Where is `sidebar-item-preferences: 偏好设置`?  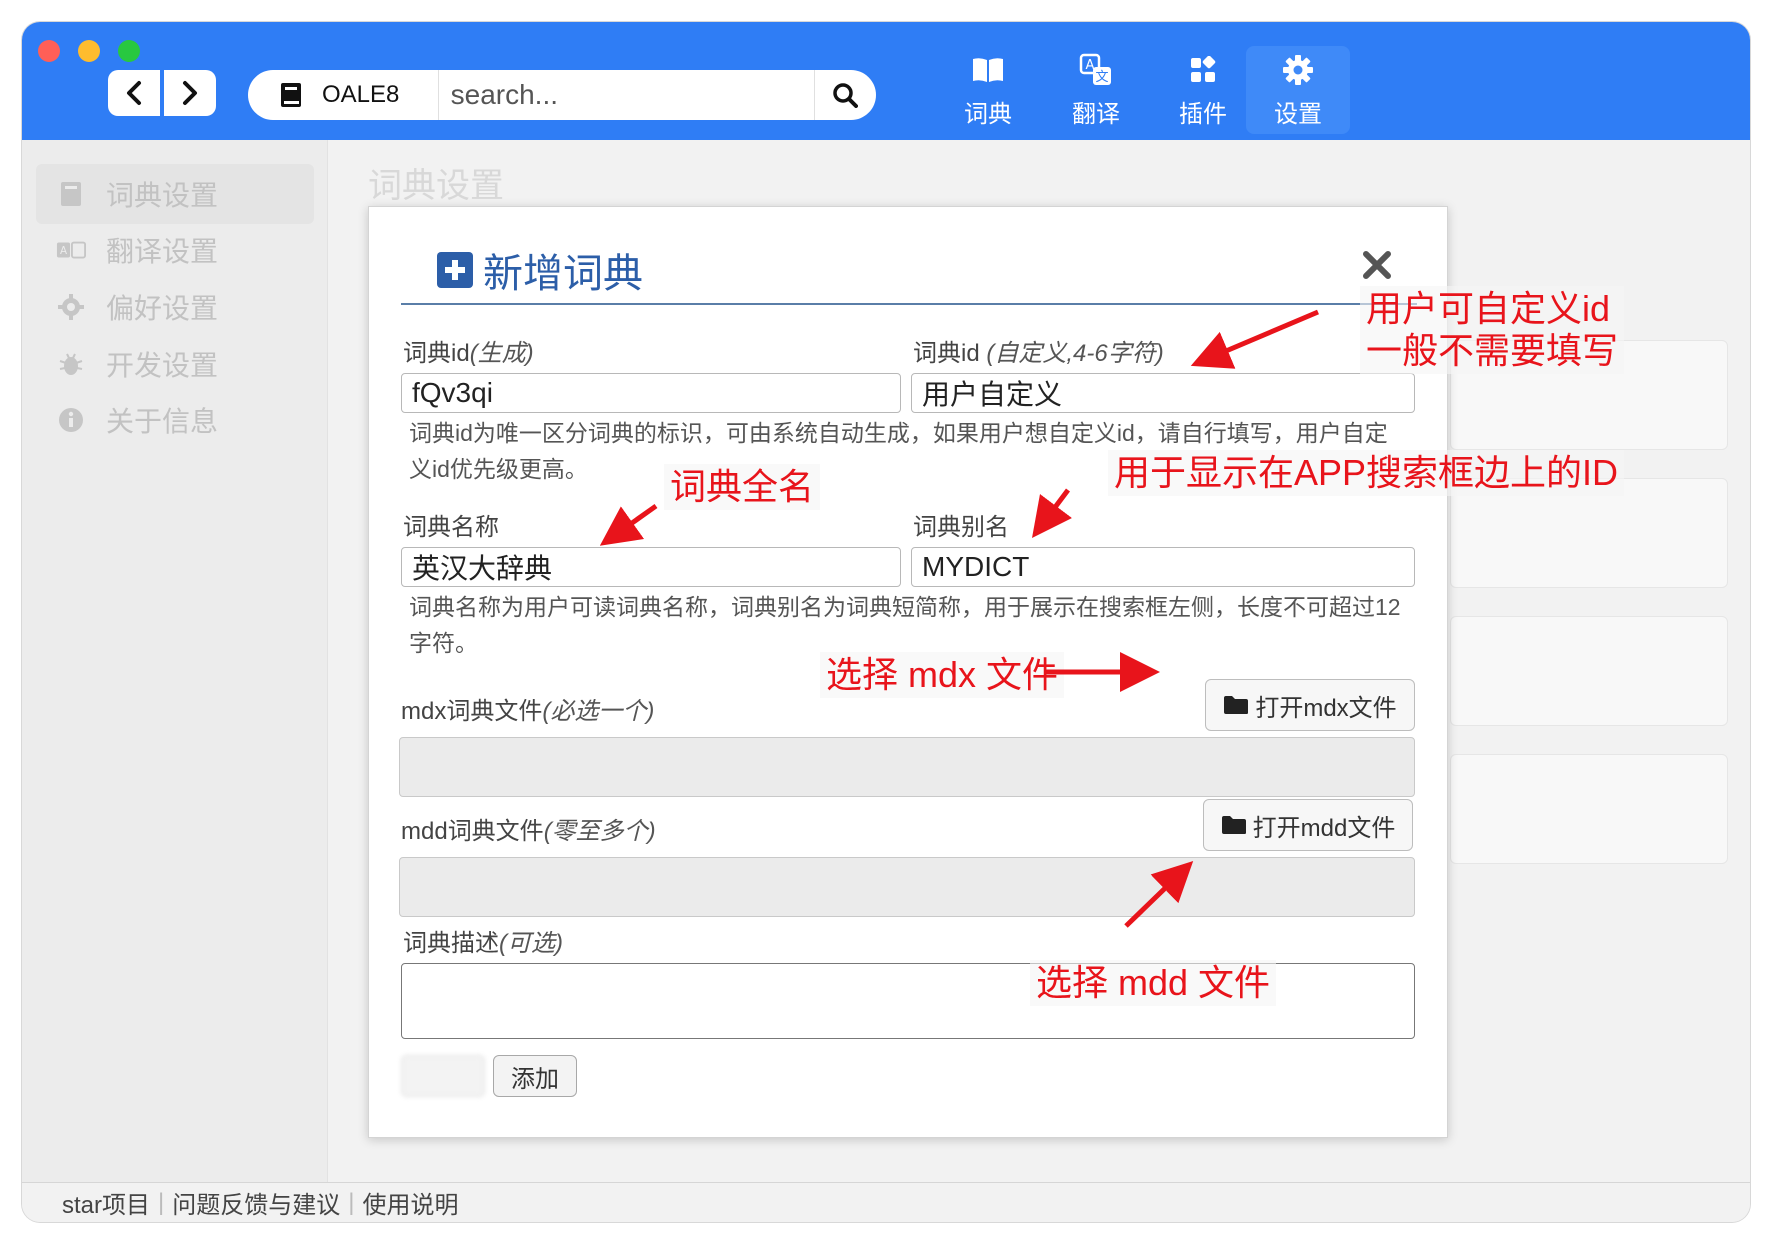 sidebar-item-preferences: 偏好设置 is located at coordinates (175, 307).